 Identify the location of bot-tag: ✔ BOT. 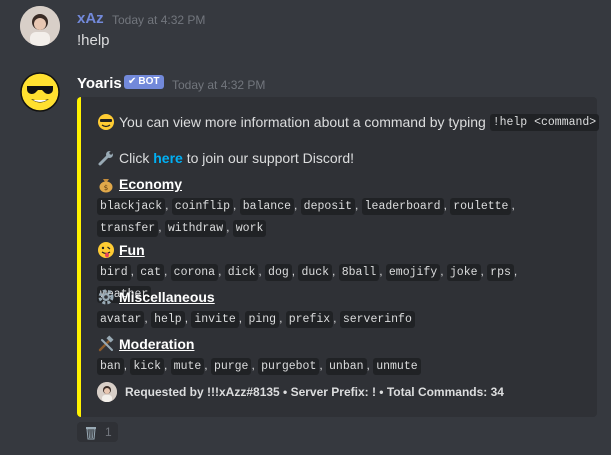
(144, 82).